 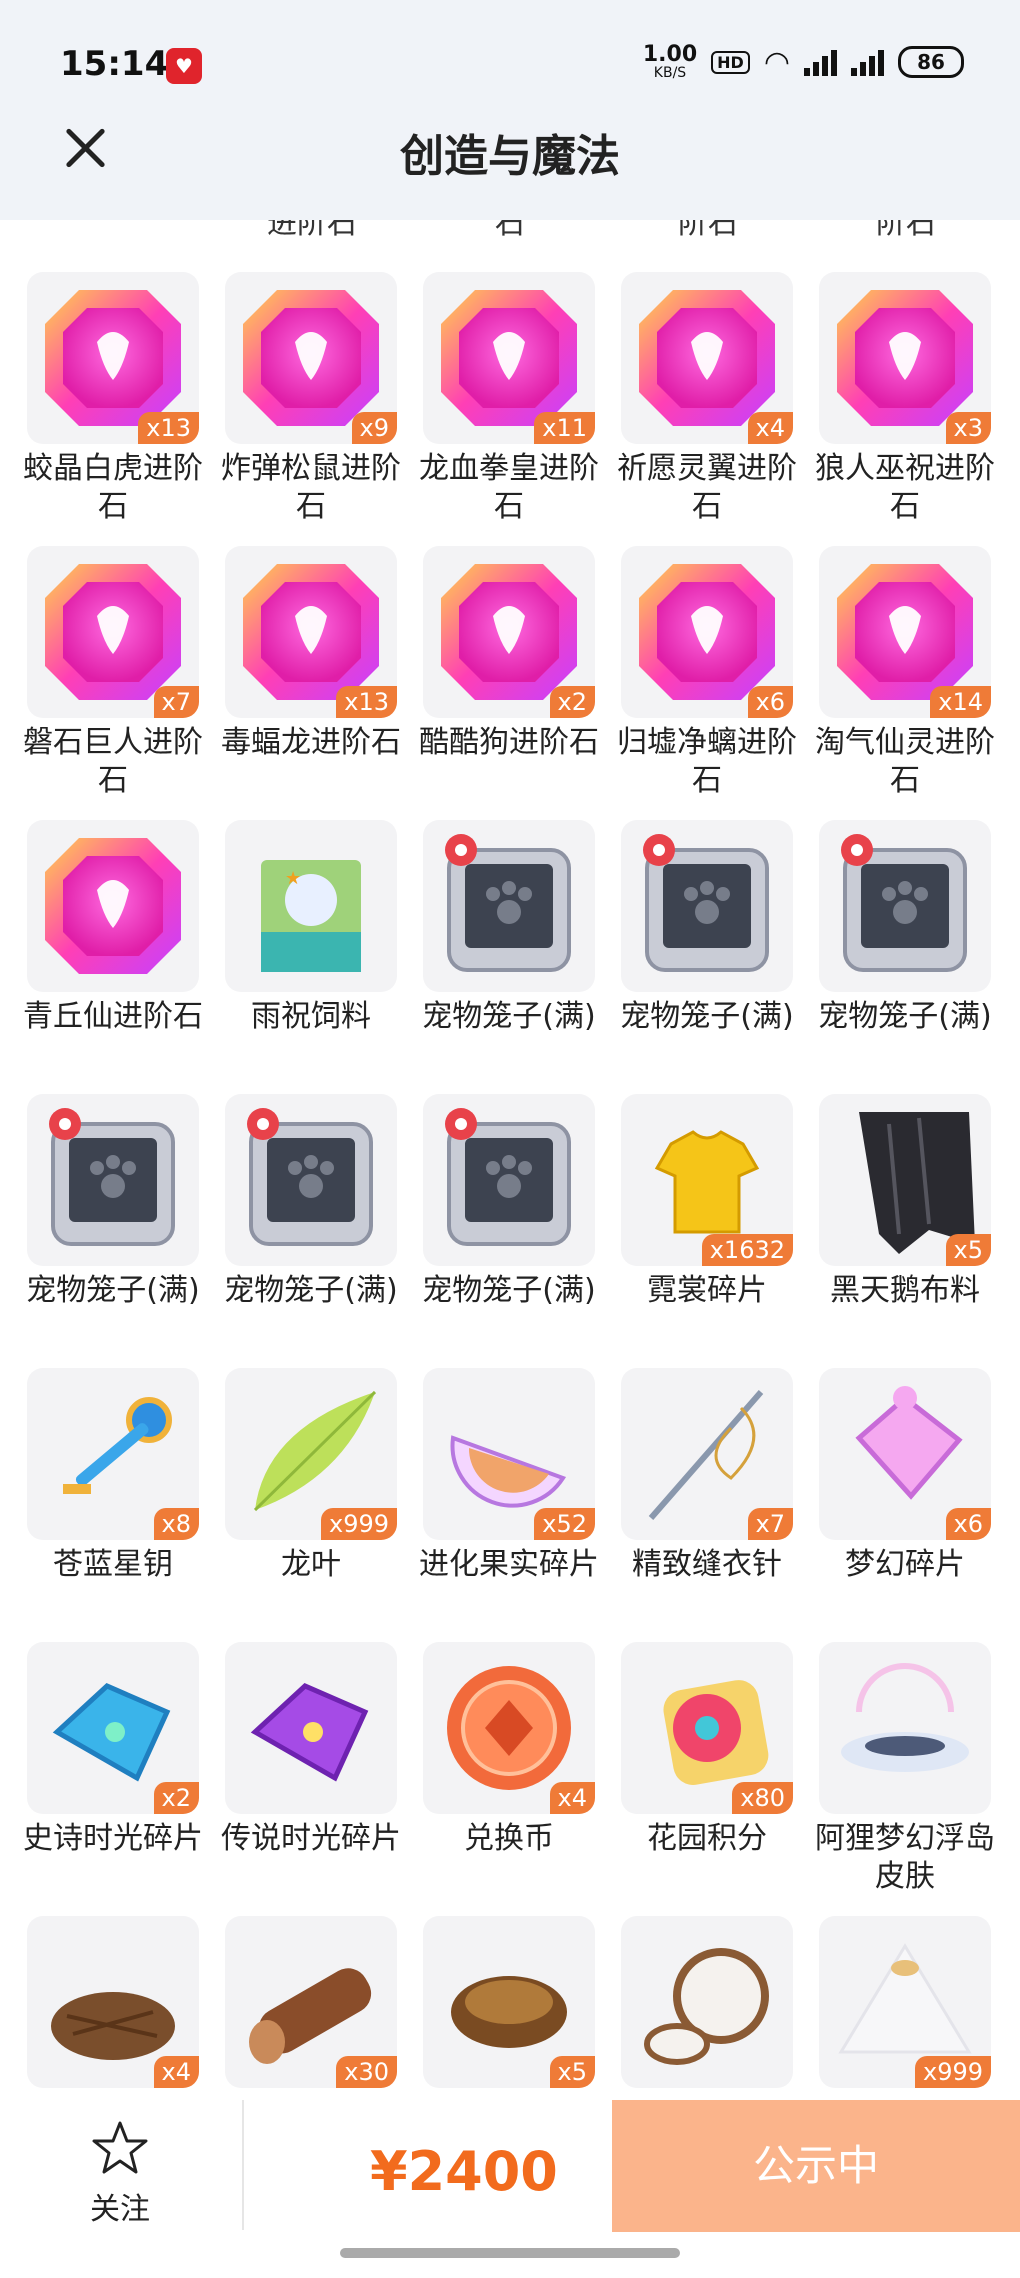 I want to click on inventory-item: 传说时光碎片, so click(x=311, y=1750).